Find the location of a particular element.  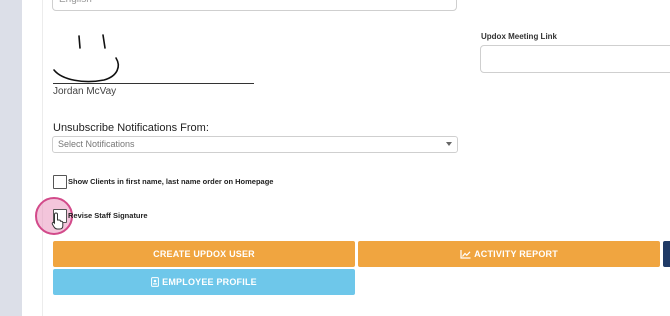

left-rail is located at coordinates (11, 158).